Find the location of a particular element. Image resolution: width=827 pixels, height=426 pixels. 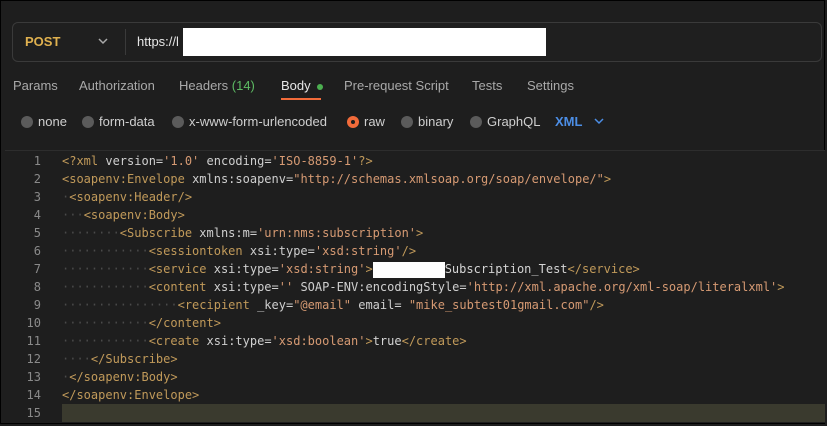

tab-headers: Headers (14) is located at coordinates (217, 86).